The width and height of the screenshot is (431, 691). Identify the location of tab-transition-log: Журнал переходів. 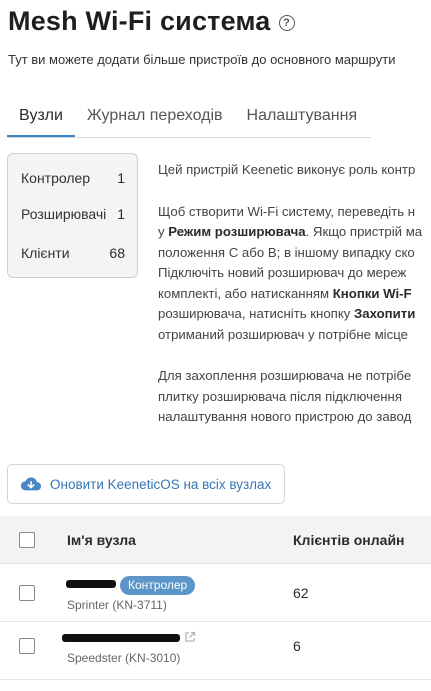
(155, 118).